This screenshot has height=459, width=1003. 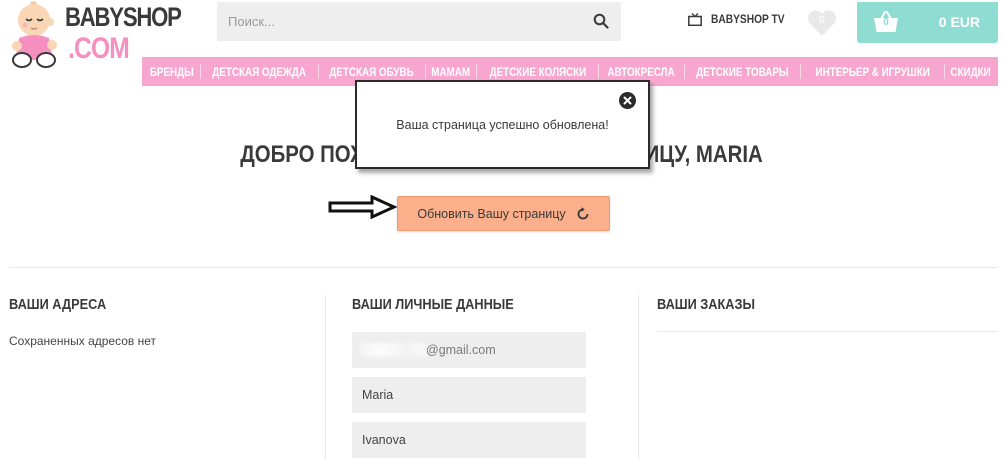 I want to click on tv-label: BABYSHOP TV, so click(x=748, y=19).